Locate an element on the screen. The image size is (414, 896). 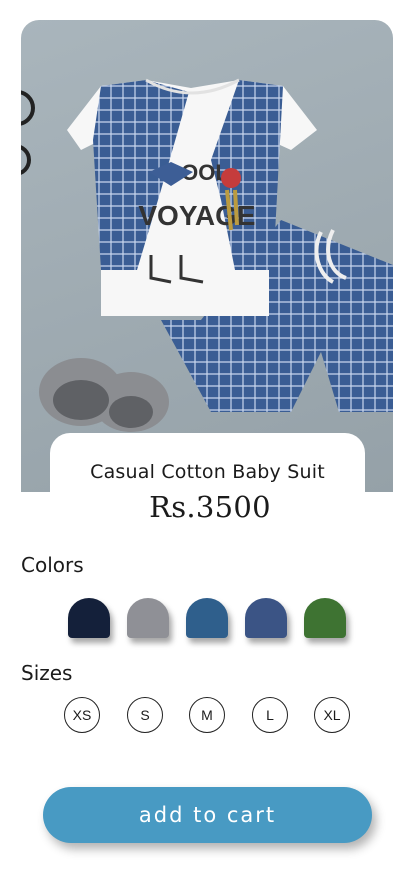
color-swatch-green is located at coordinates (325, 618).